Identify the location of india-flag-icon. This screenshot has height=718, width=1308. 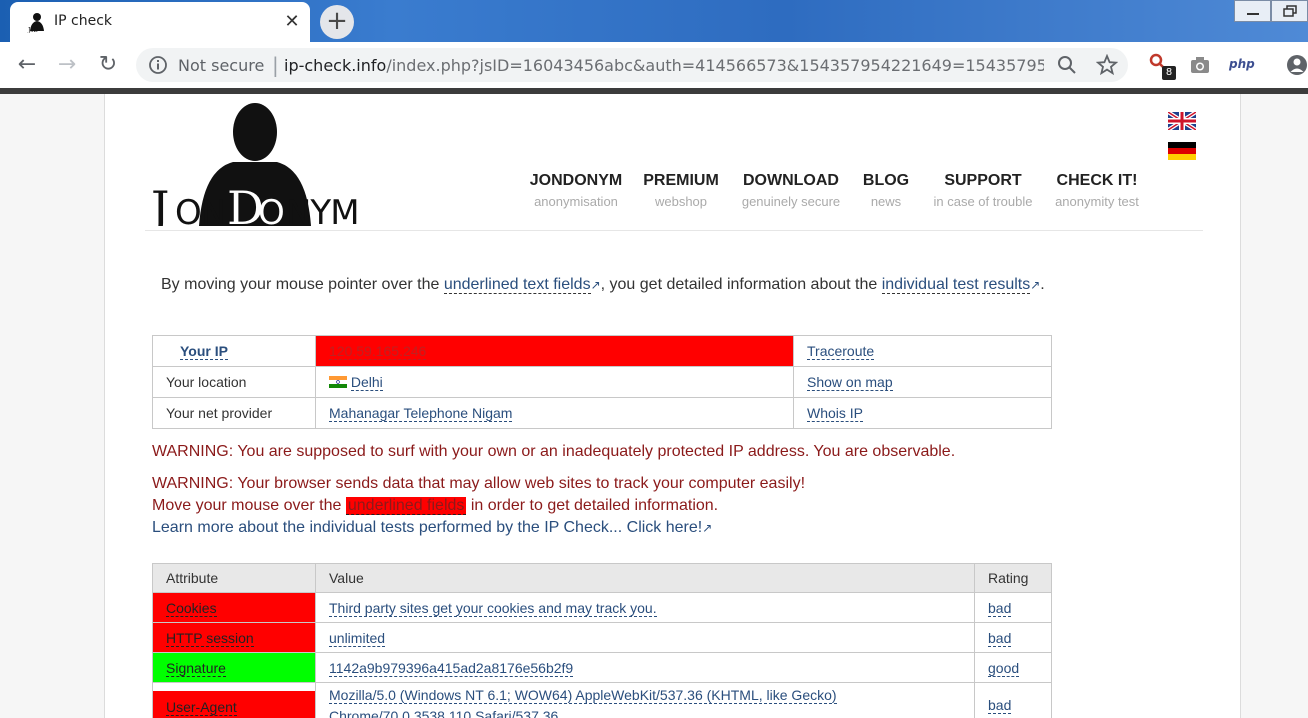
(338, 382).